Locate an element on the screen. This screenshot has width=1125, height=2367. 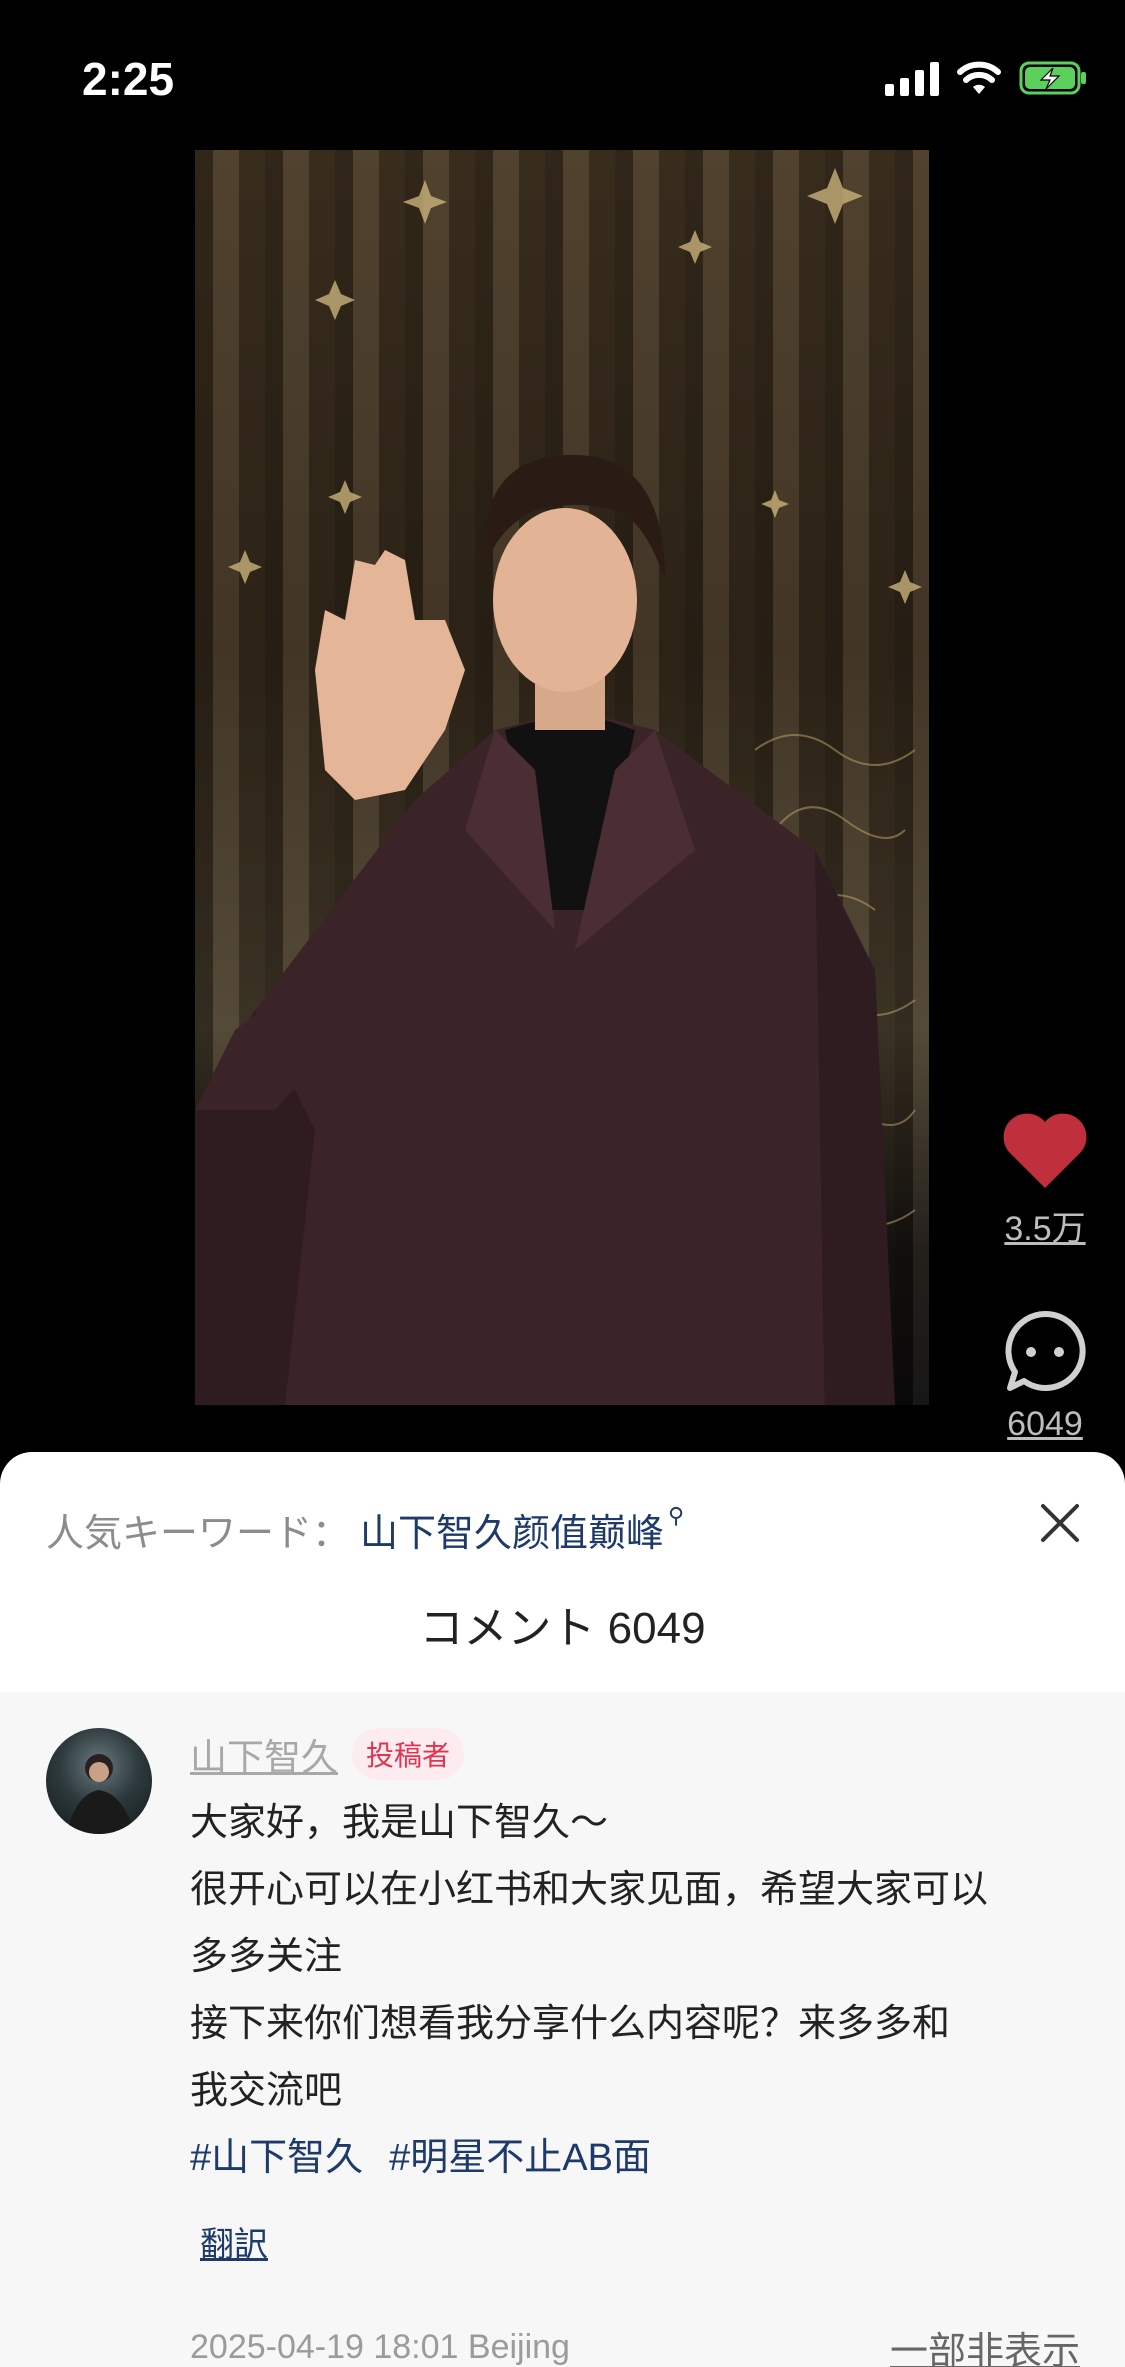
keyword-link: 山下智久颜值巅峰 is located at coordinates (512, 1529).